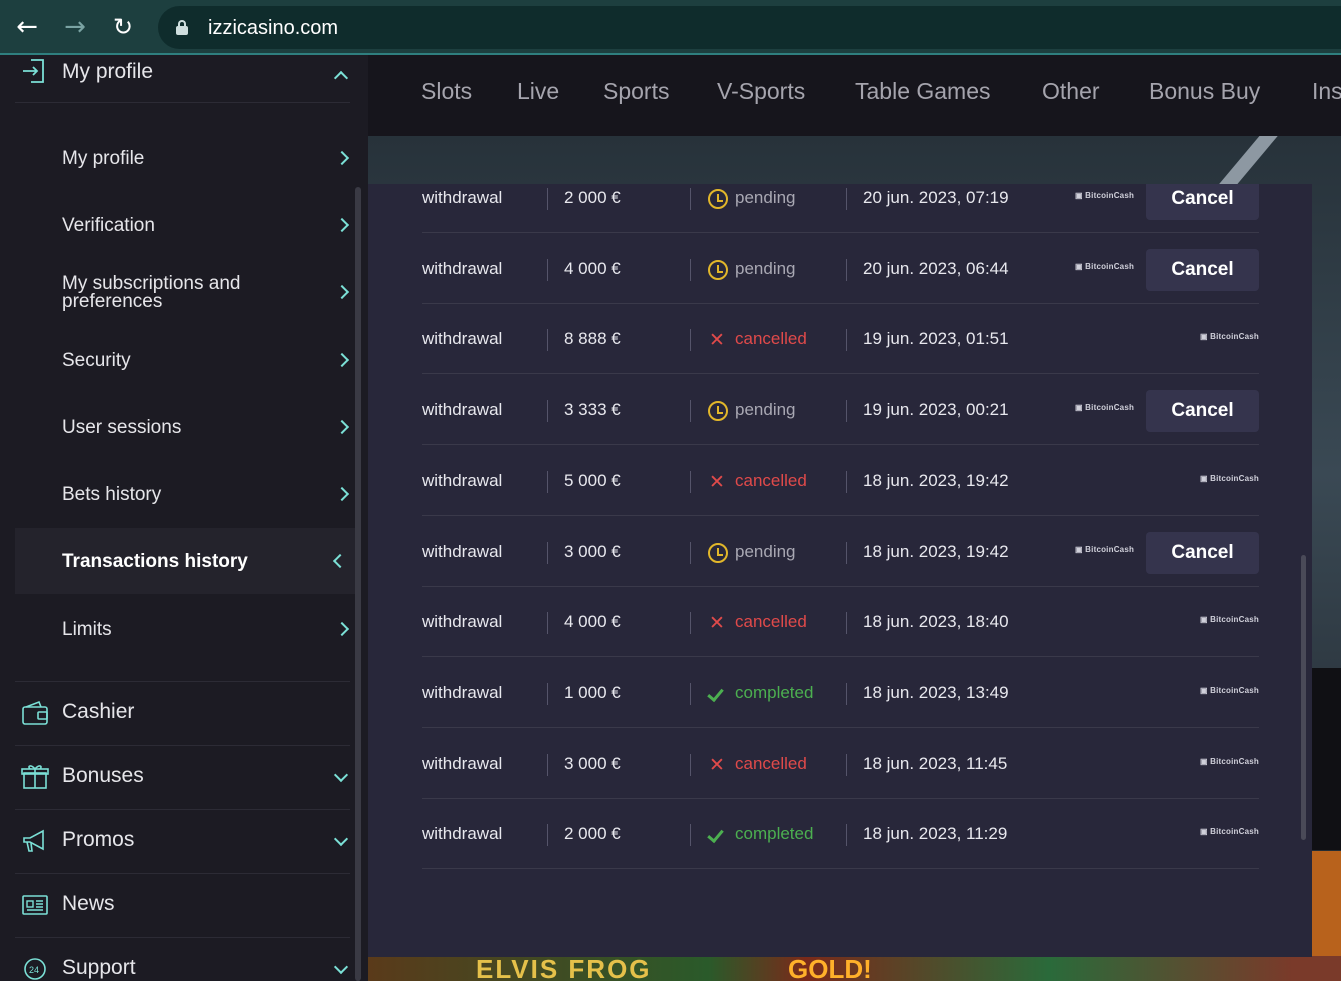 This screenshot has width=1341, height=981. Describe the element at coordinates (185, 629) in the screenshot. I see `sidebar-item-limits: Limits` at that location.